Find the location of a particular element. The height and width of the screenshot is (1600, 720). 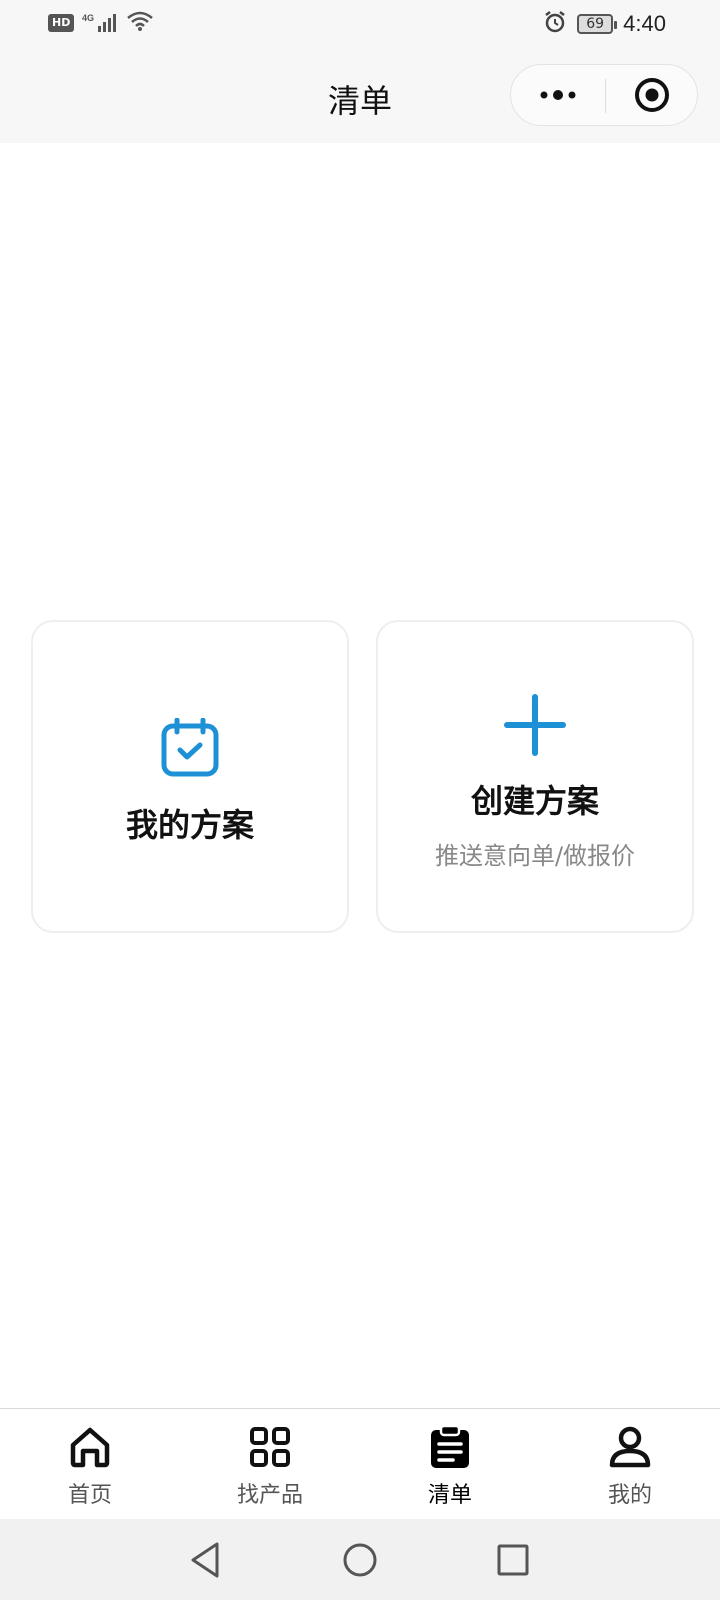

system-navigation-bar is located at coordinates (360, 1559).